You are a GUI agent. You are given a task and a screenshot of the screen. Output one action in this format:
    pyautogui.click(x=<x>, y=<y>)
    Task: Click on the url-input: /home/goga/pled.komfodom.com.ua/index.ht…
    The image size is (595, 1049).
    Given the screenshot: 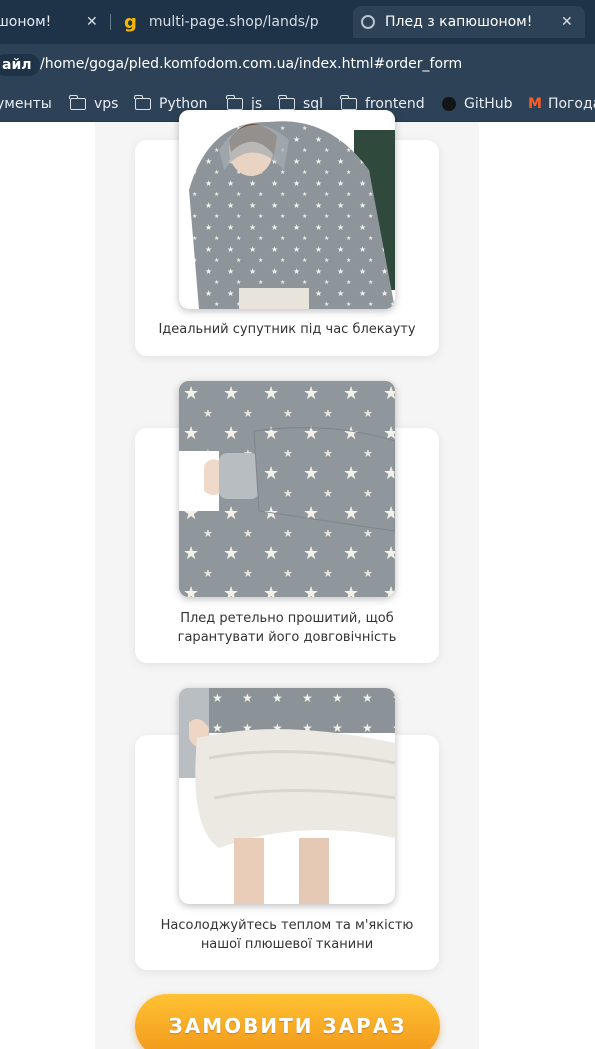 What is the action you would take?
    pyautogui.click(x=251, y=64)
    